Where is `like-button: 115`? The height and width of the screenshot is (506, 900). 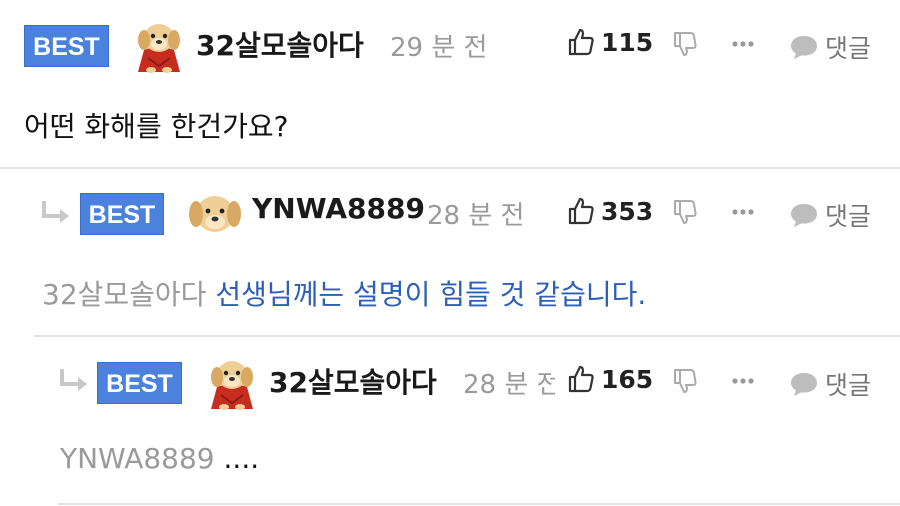
like-button: 115 is located at coordinates (610, 42).